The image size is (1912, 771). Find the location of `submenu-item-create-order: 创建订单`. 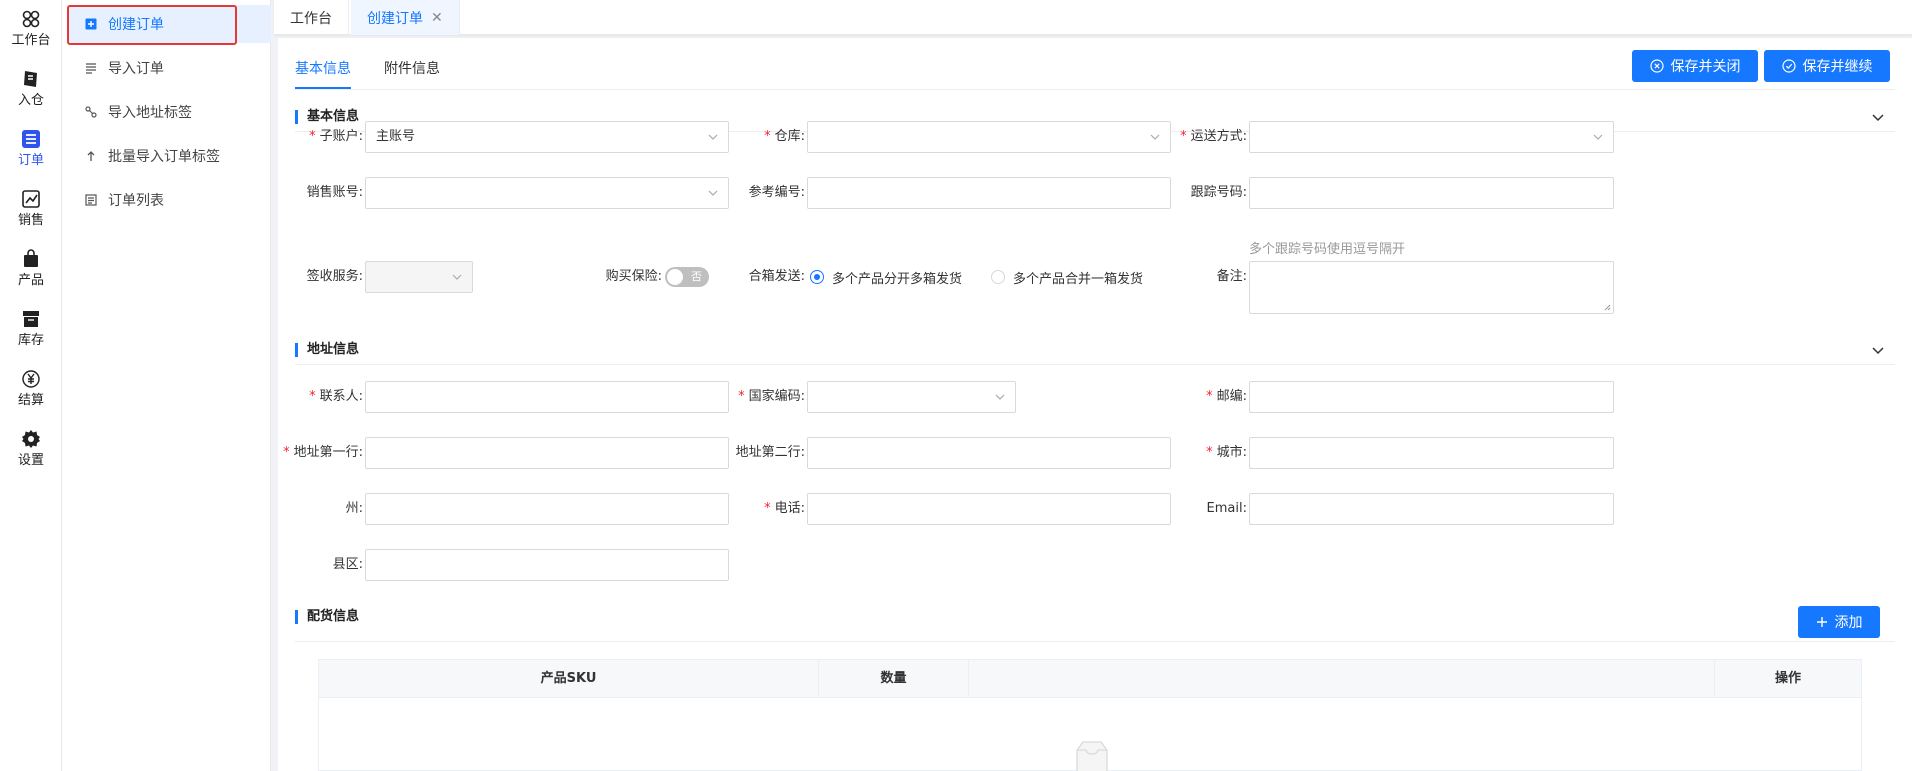

submenu-item-create-order: 创建订单 is located at coordinates (169, 24).